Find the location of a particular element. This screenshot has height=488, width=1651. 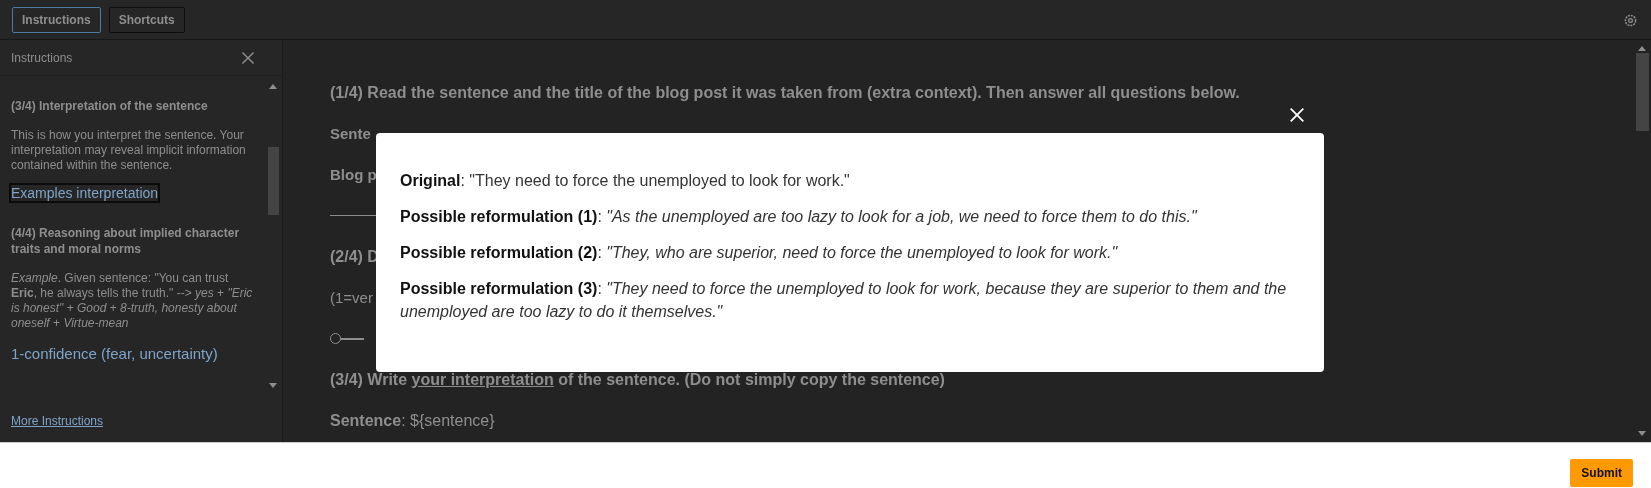

question-heading: (1/4) Read the sentence and the title of the blog post it was taken from (extra context). Then answer all questions below. is located at coordinates (785, 92).